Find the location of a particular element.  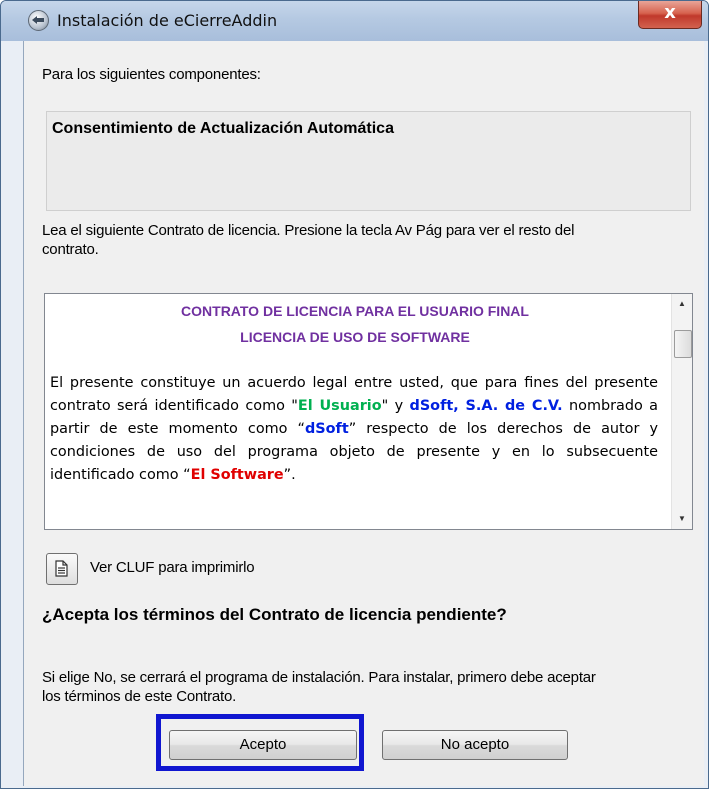

print-license-label: Ver CLUF para imprimirlo is located at coordinates (172, 567).